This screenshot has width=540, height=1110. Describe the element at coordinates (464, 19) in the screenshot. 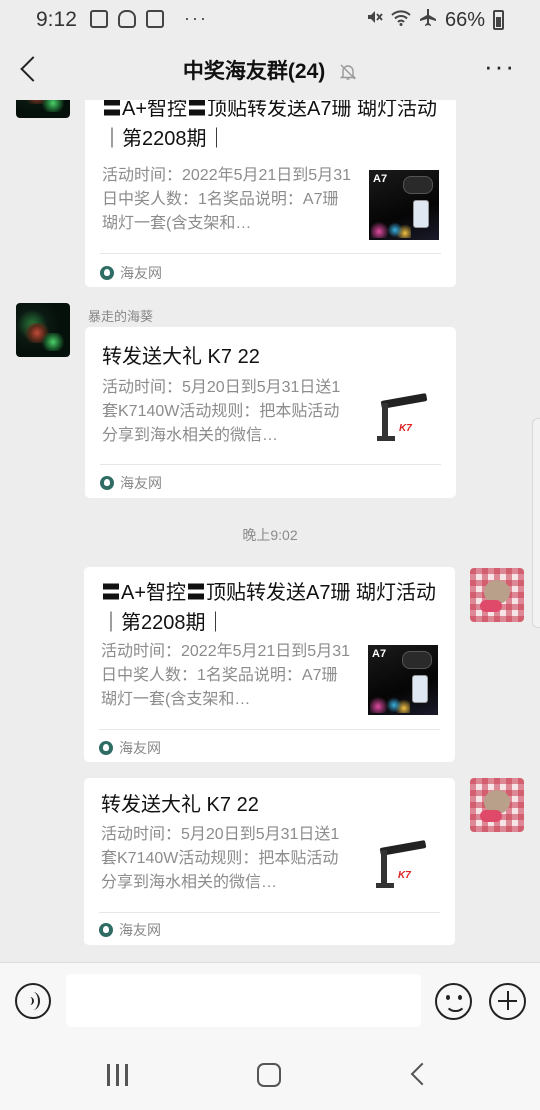

I see `battery-percent: 66%` at that location.